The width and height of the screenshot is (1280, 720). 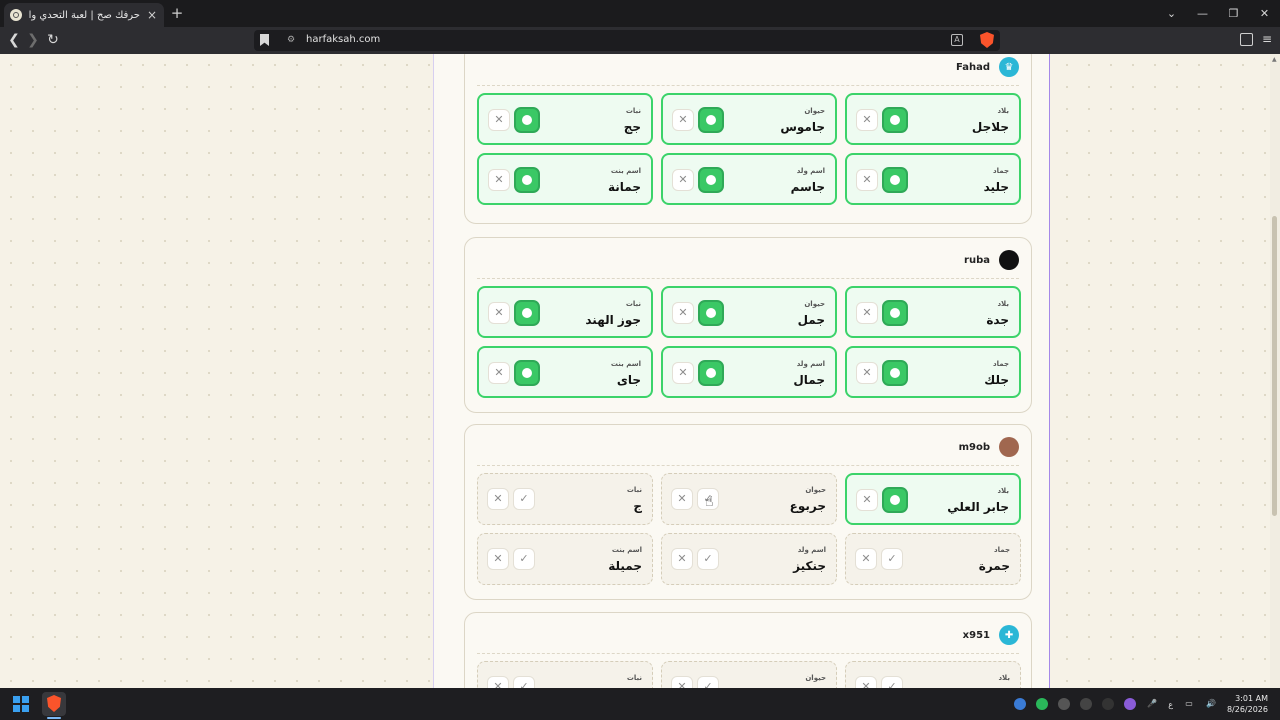 What do you see at coordinates (21, 704) in the screenshot?
I see `windows-start-icon` at bounding box center [21, 704].